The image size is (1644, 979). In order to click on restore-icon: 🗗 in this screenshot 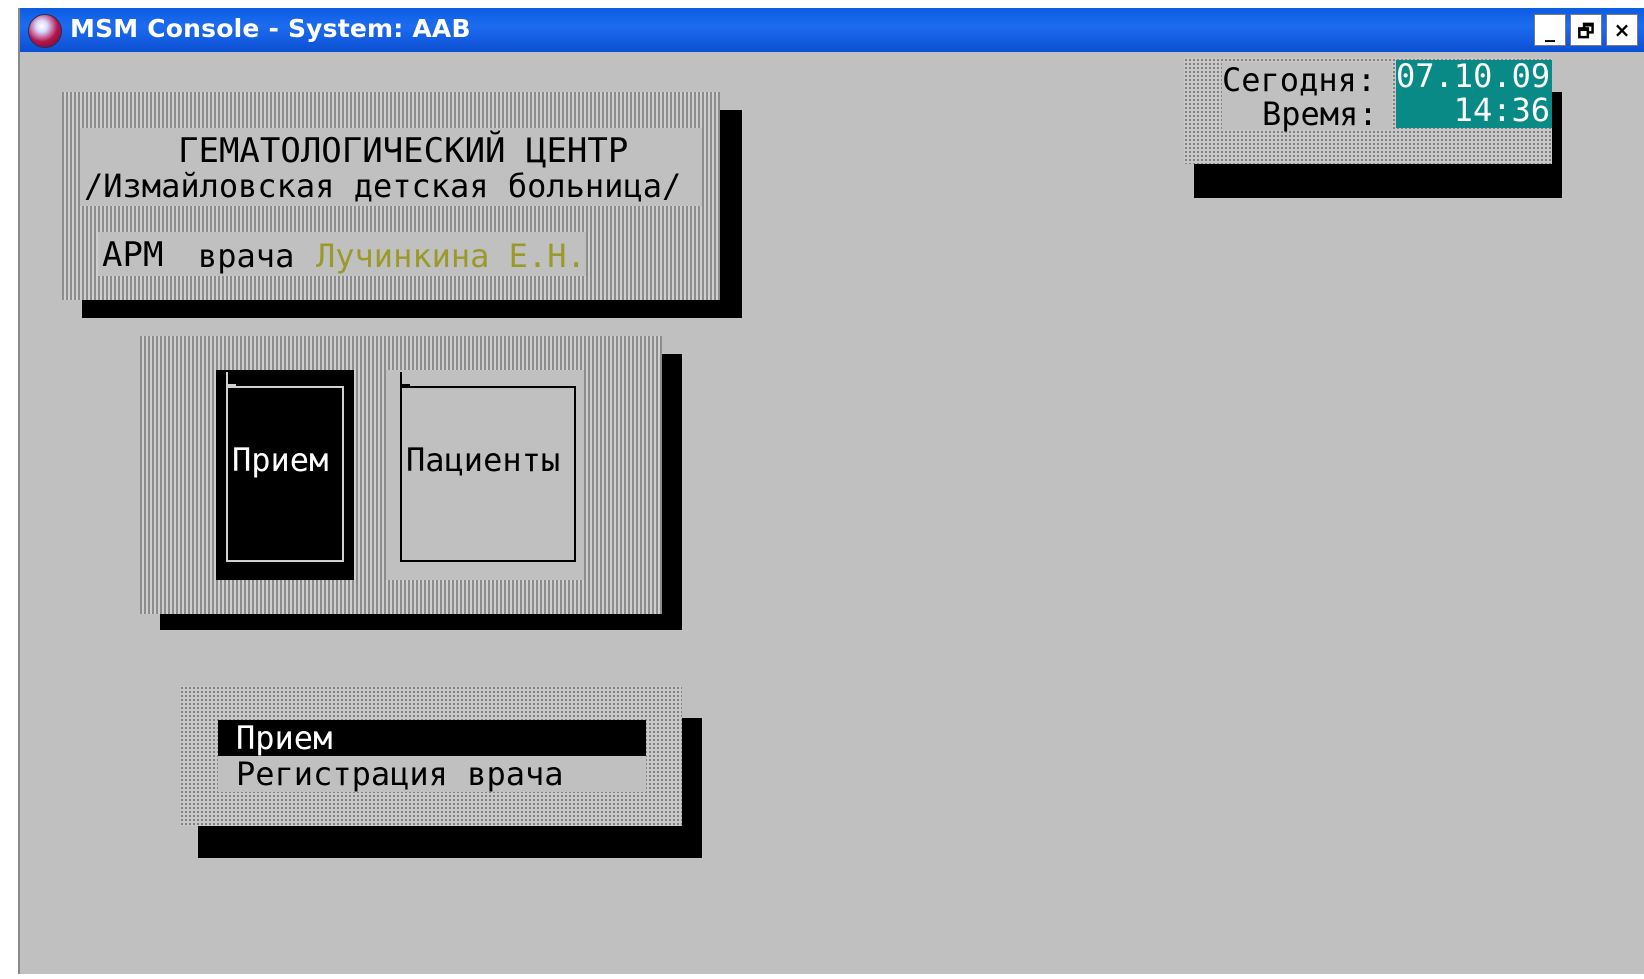, I will do `click(1586, 31)`.